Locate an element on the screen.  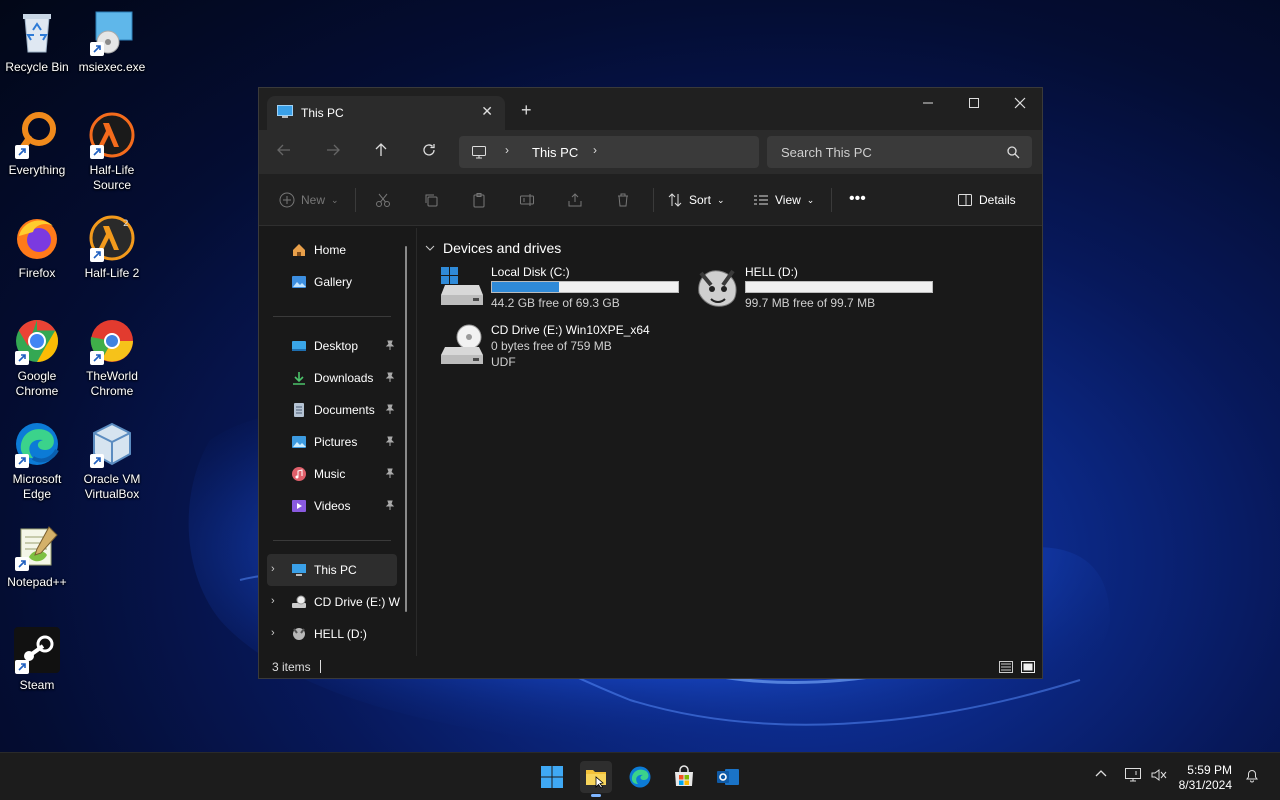
taskbar-microsoft-store is located at coordinates (684, 777).